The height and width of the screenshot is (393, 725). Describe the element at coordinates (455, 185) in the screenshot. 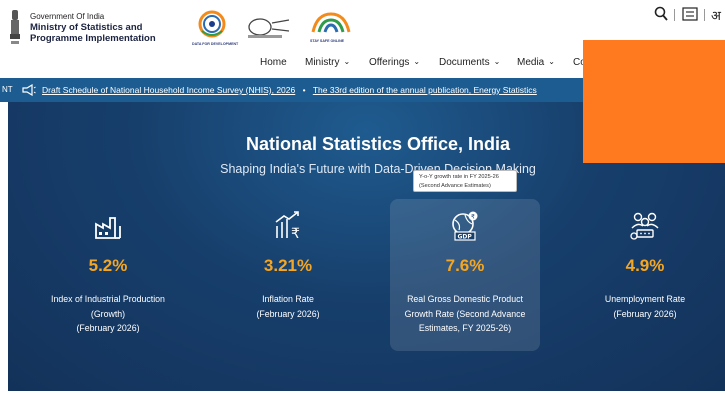

I see `tooltip-line: (Second Advance Estimates)` at that location.